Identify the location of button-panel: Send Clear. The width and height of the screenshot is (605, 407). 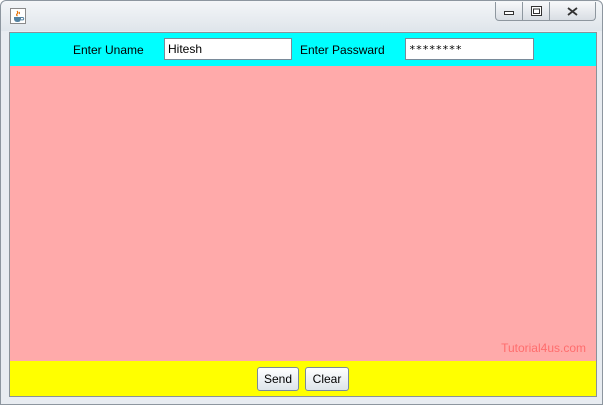
(303, 378).